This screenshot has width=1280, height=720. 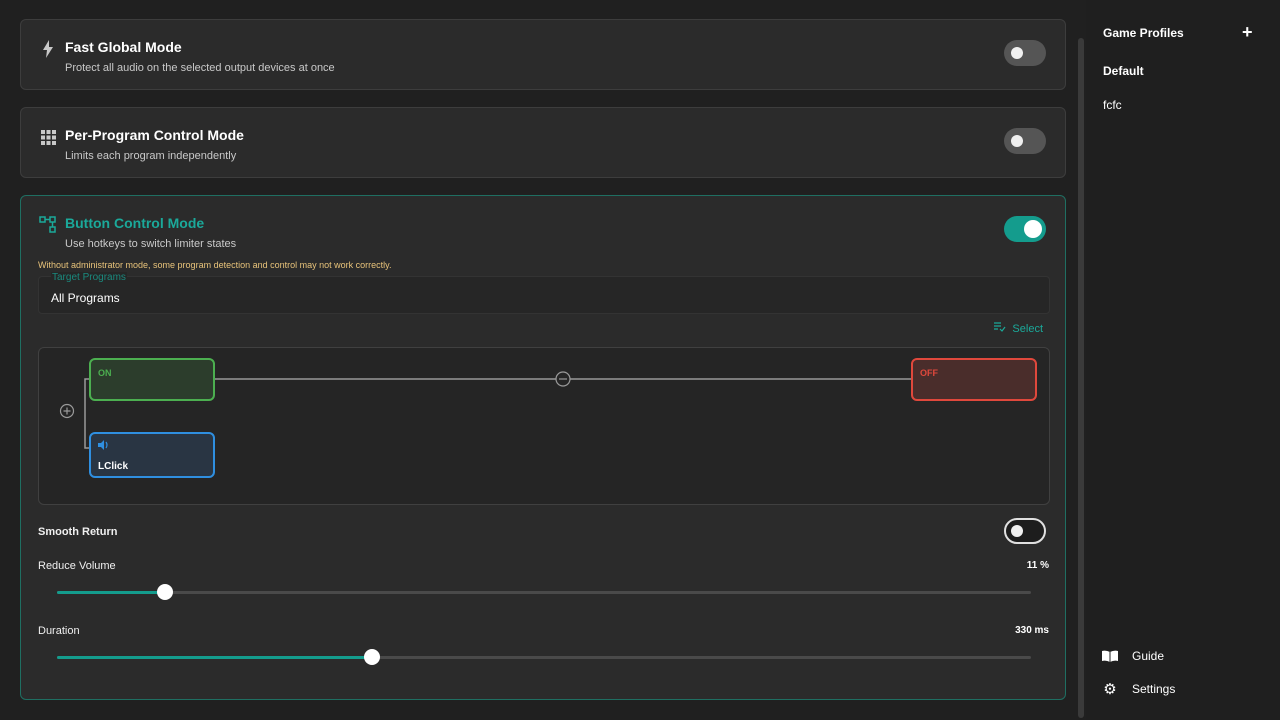 I want to click on target-programs-field: Target Programs All Programs, so click(x=544, y=293).